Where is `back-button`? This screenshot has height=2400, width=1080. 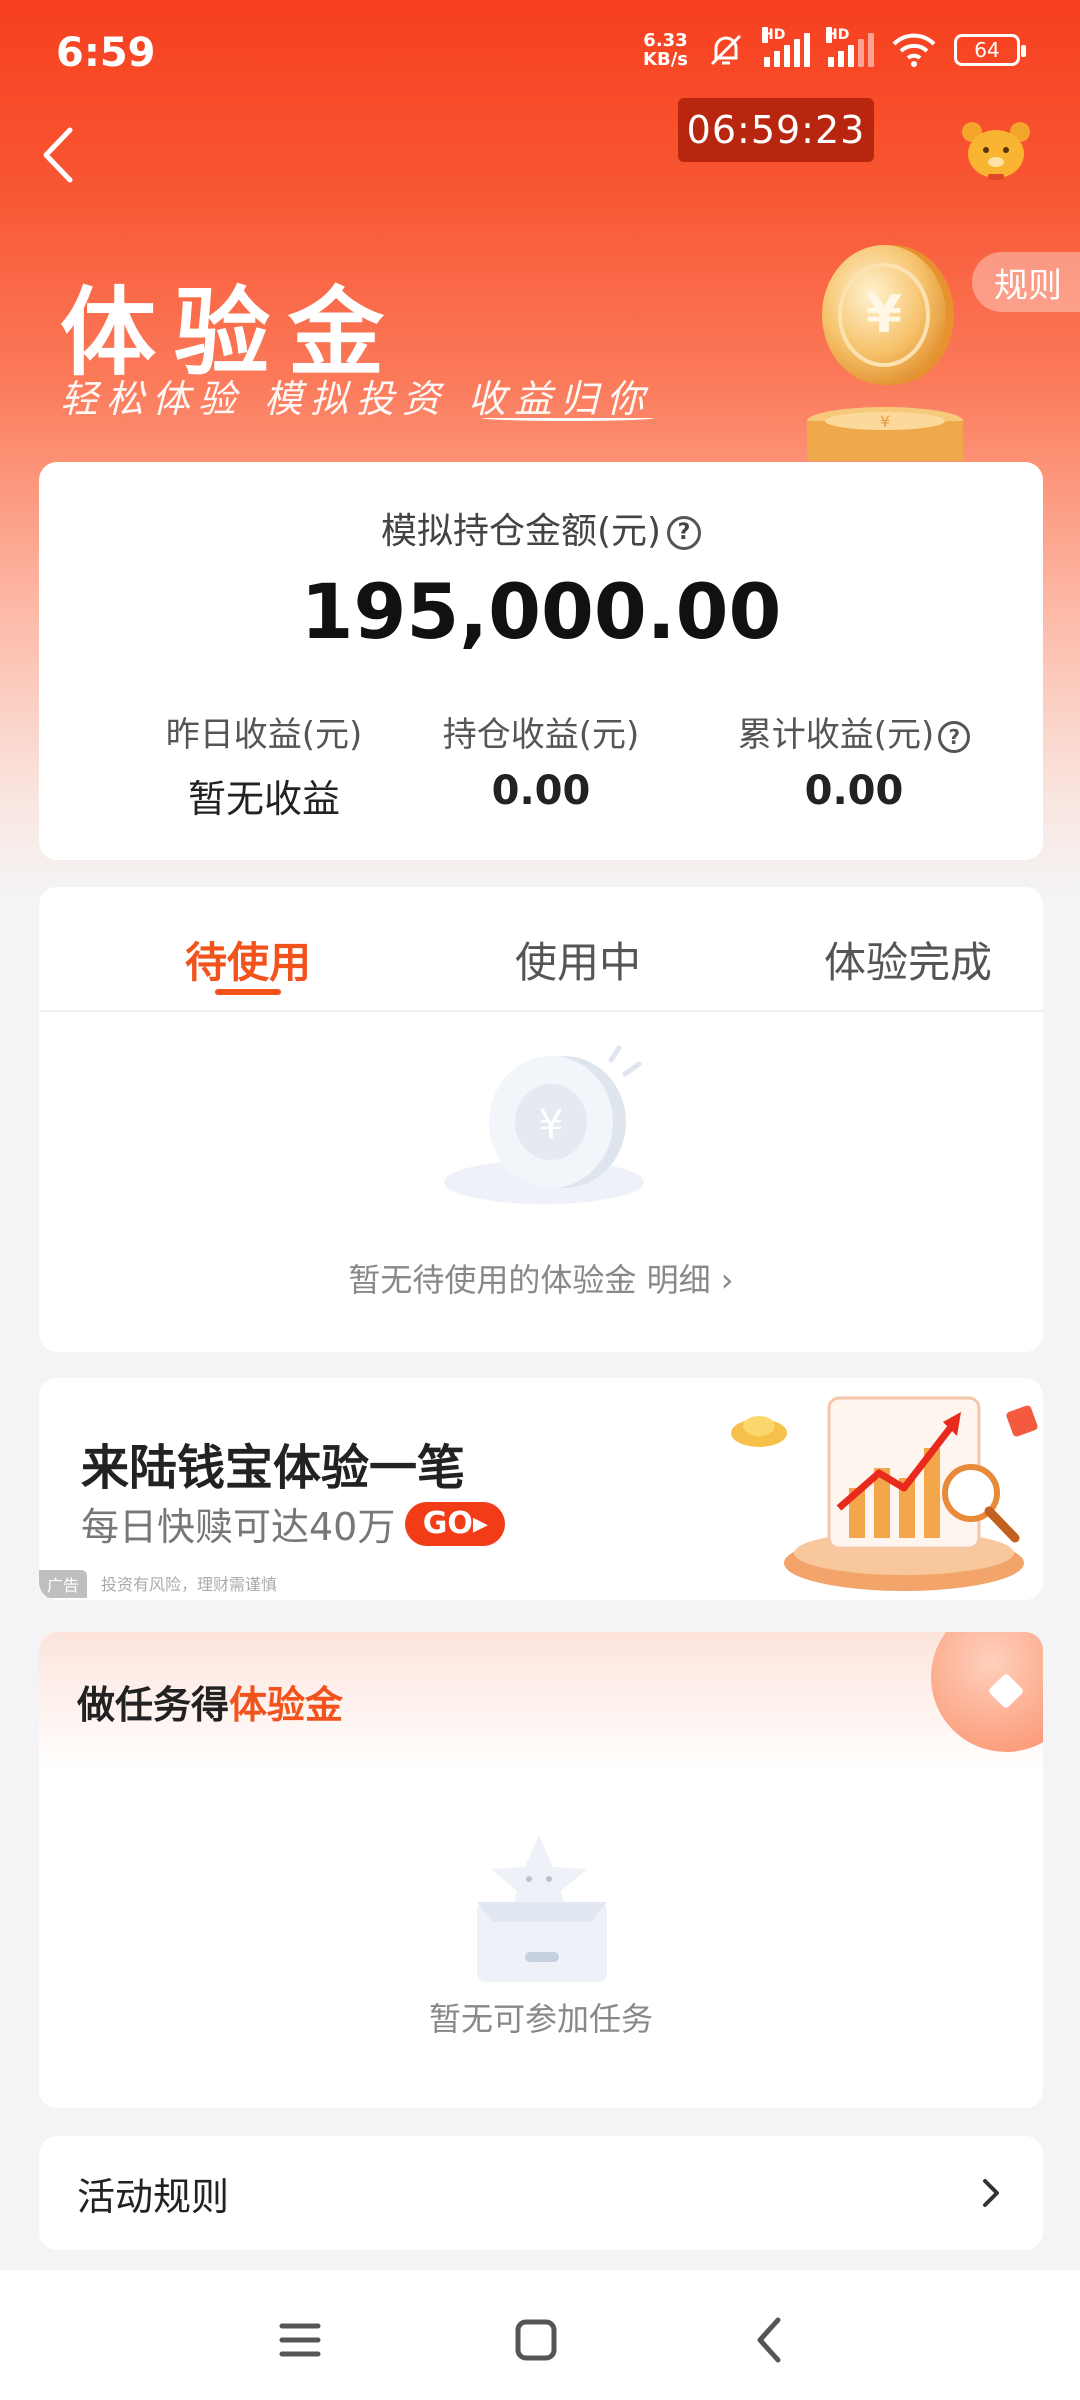 back-button is located at coordinates (60, 155).